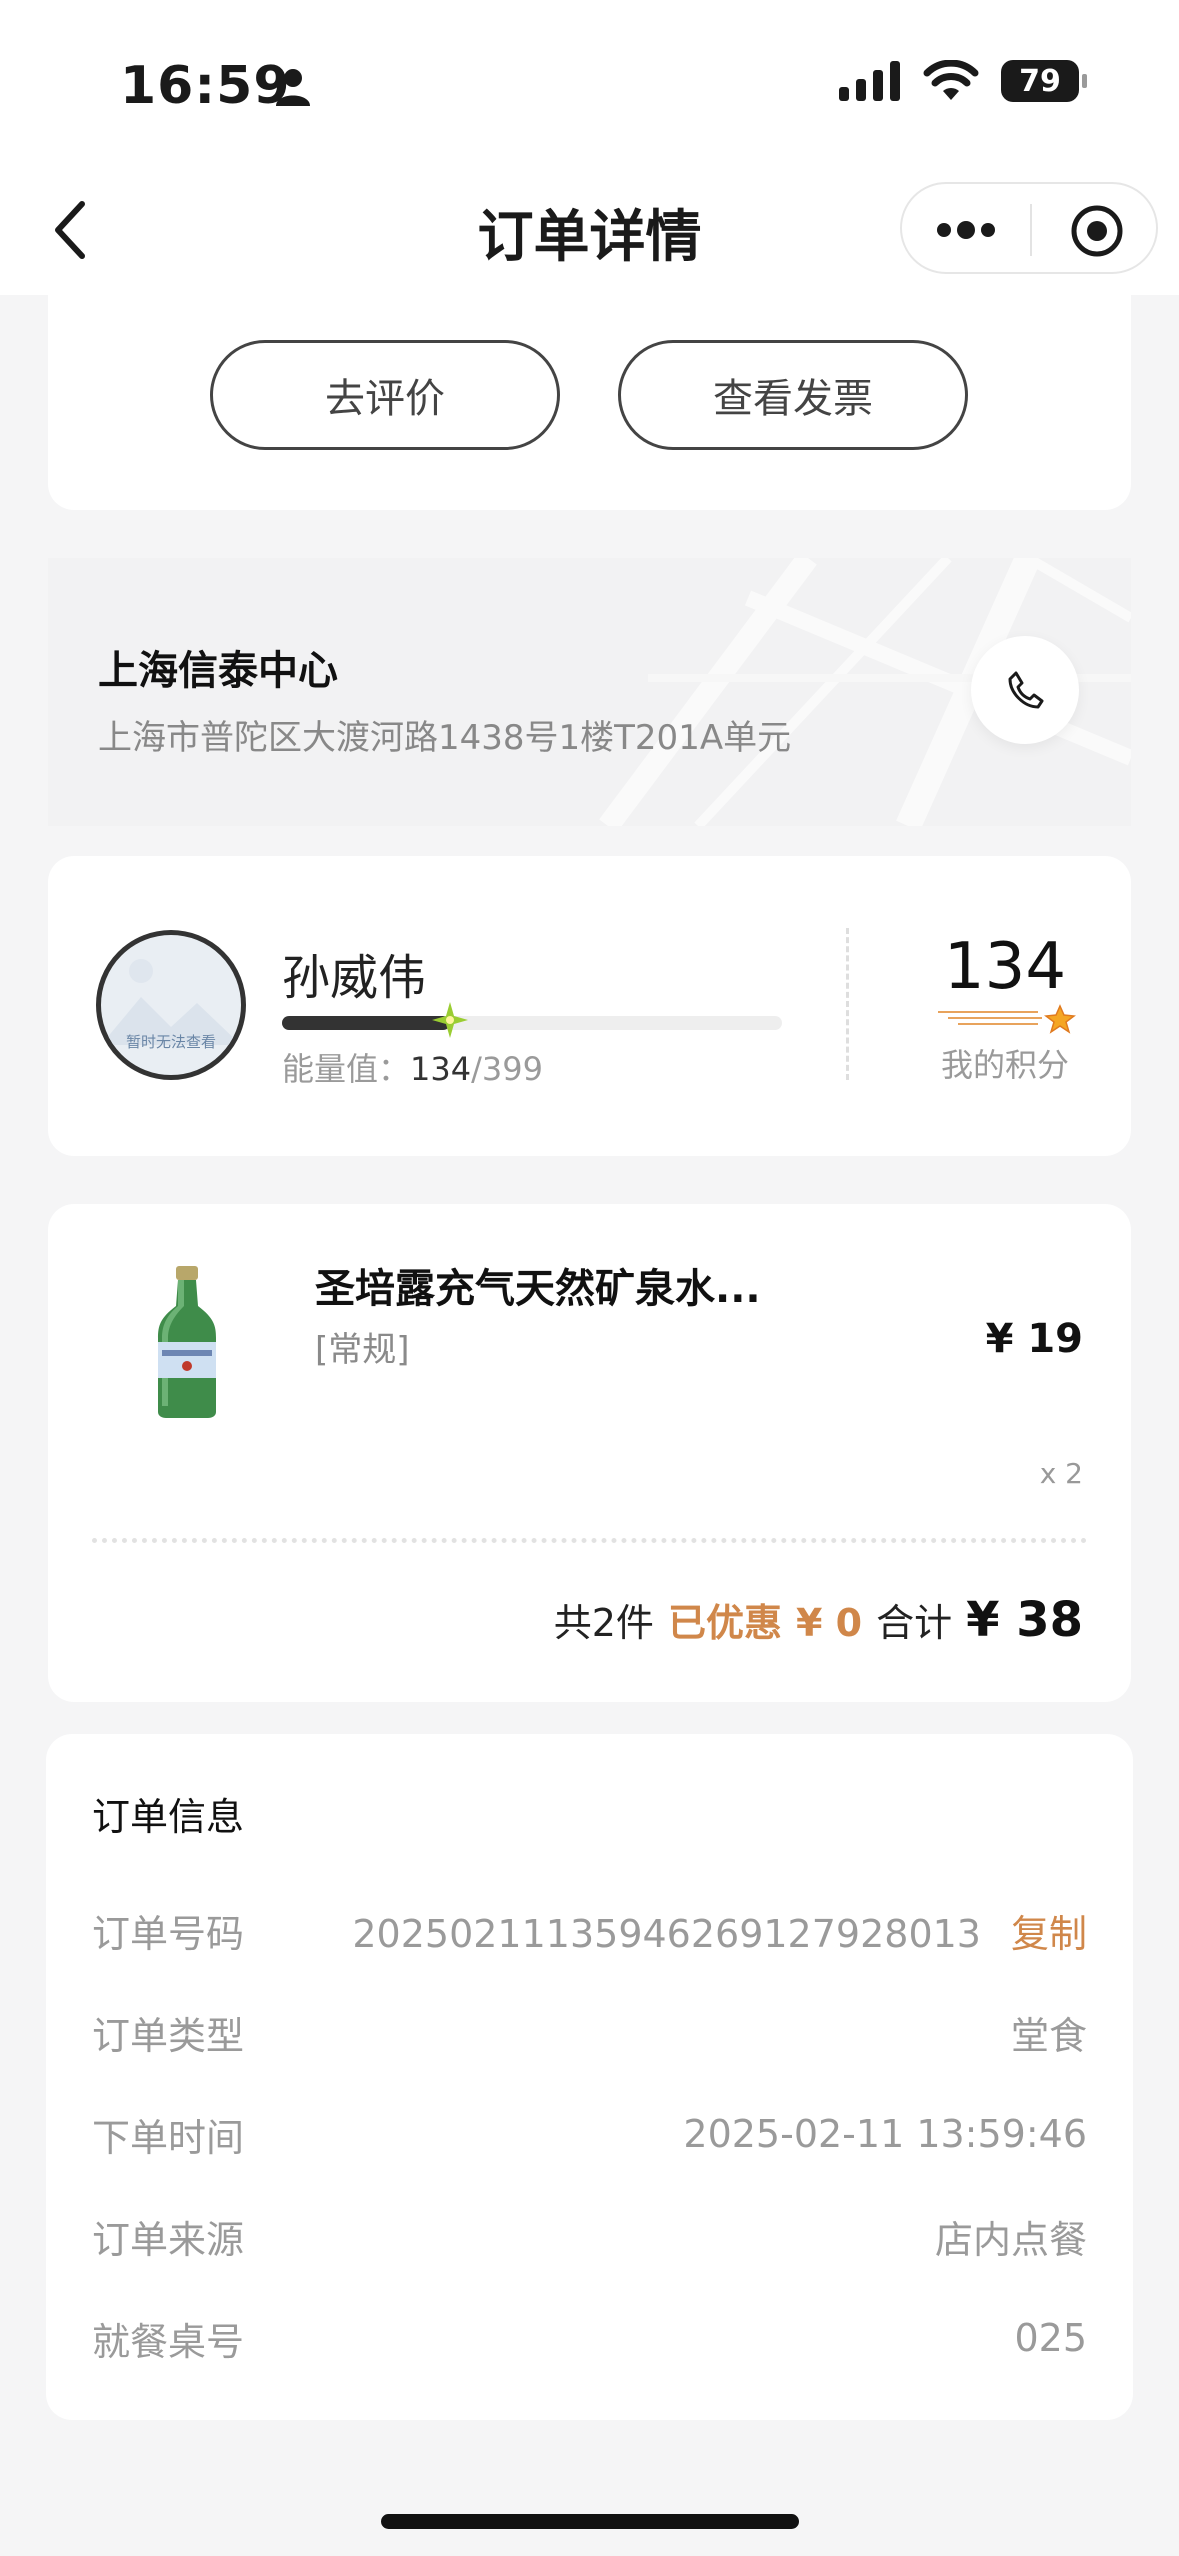  I want to click on member-divider, so click(847, 1004).